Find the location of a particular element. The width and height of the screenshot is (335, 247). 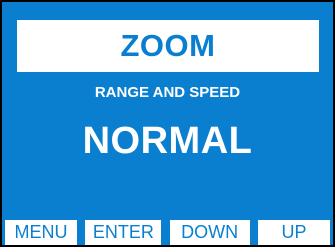

setting-value: NORMAL is located at coordinates (167, 141).